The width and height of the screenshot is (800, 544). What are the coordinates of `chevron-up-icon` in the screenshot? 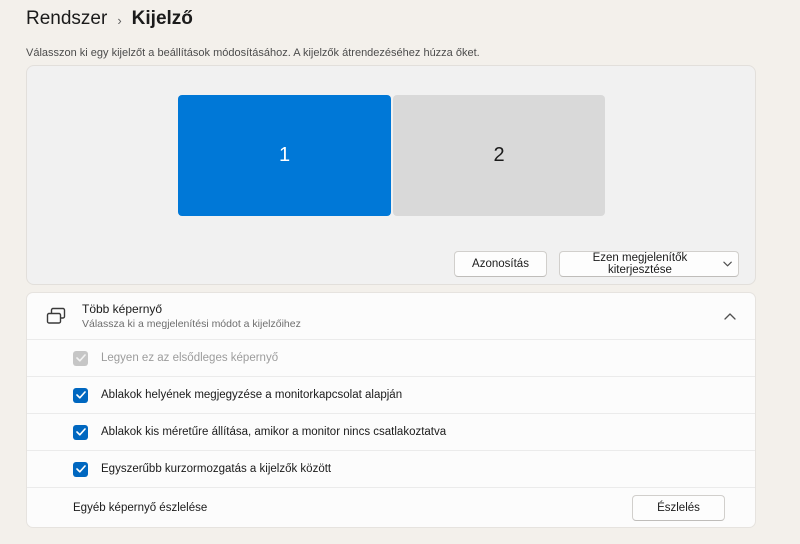 It's located at (730, 316).